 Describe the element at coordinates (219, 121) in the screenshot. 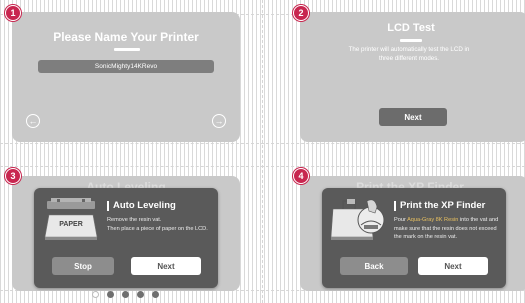

I see `arrow-right-circle-icon: →` at that location.